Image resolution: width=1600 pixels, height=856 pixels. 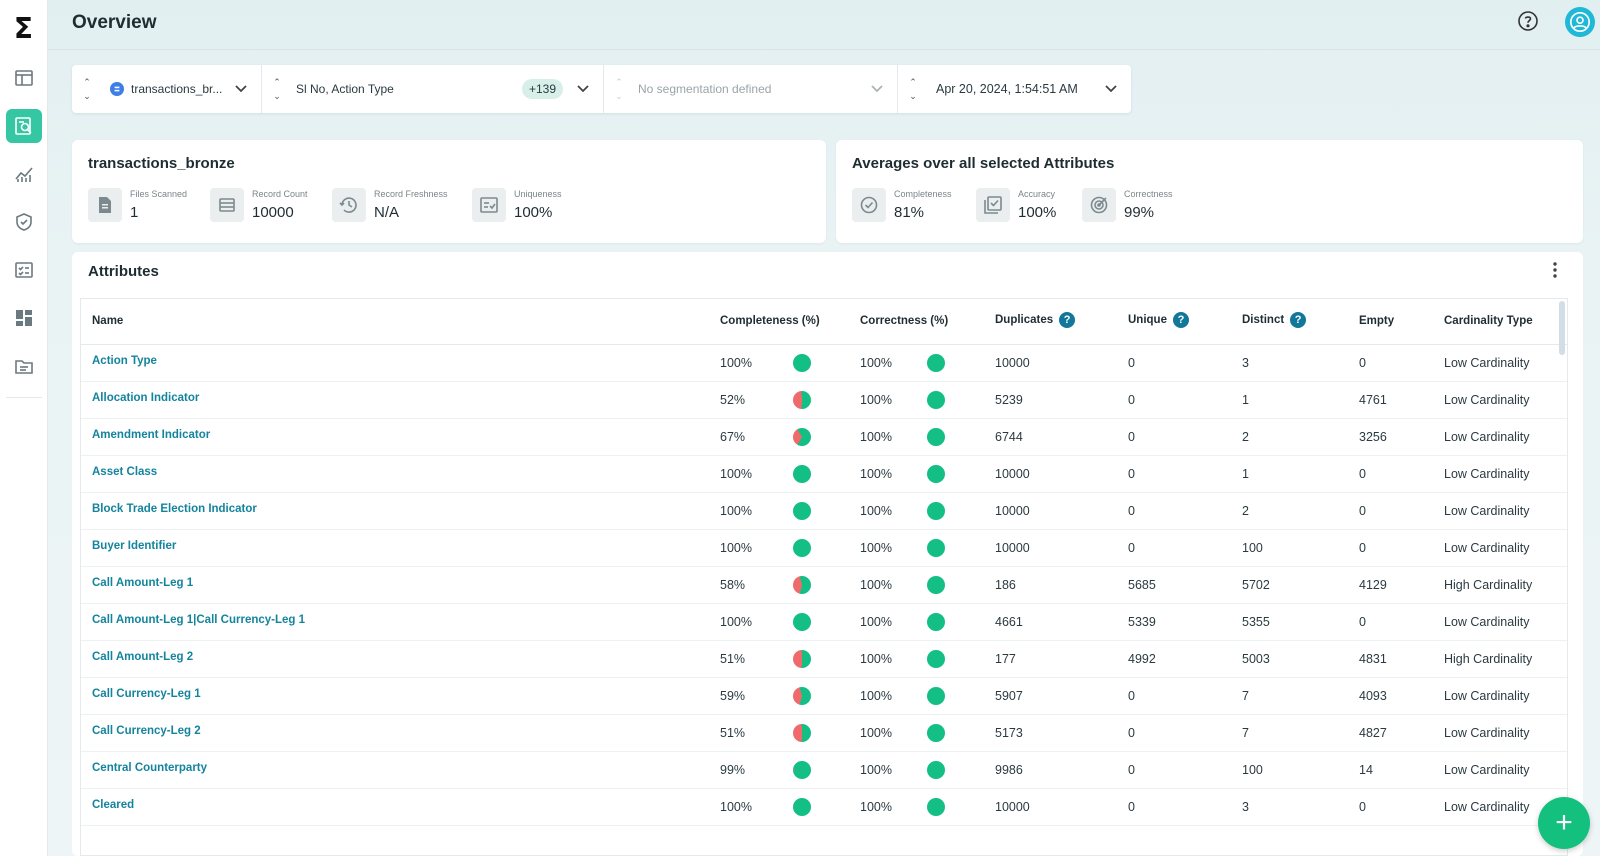 What do you see at coordinates (24, 222) in the screenshot?
I see `shield-nav-icon` at bounding box center [24, 222].